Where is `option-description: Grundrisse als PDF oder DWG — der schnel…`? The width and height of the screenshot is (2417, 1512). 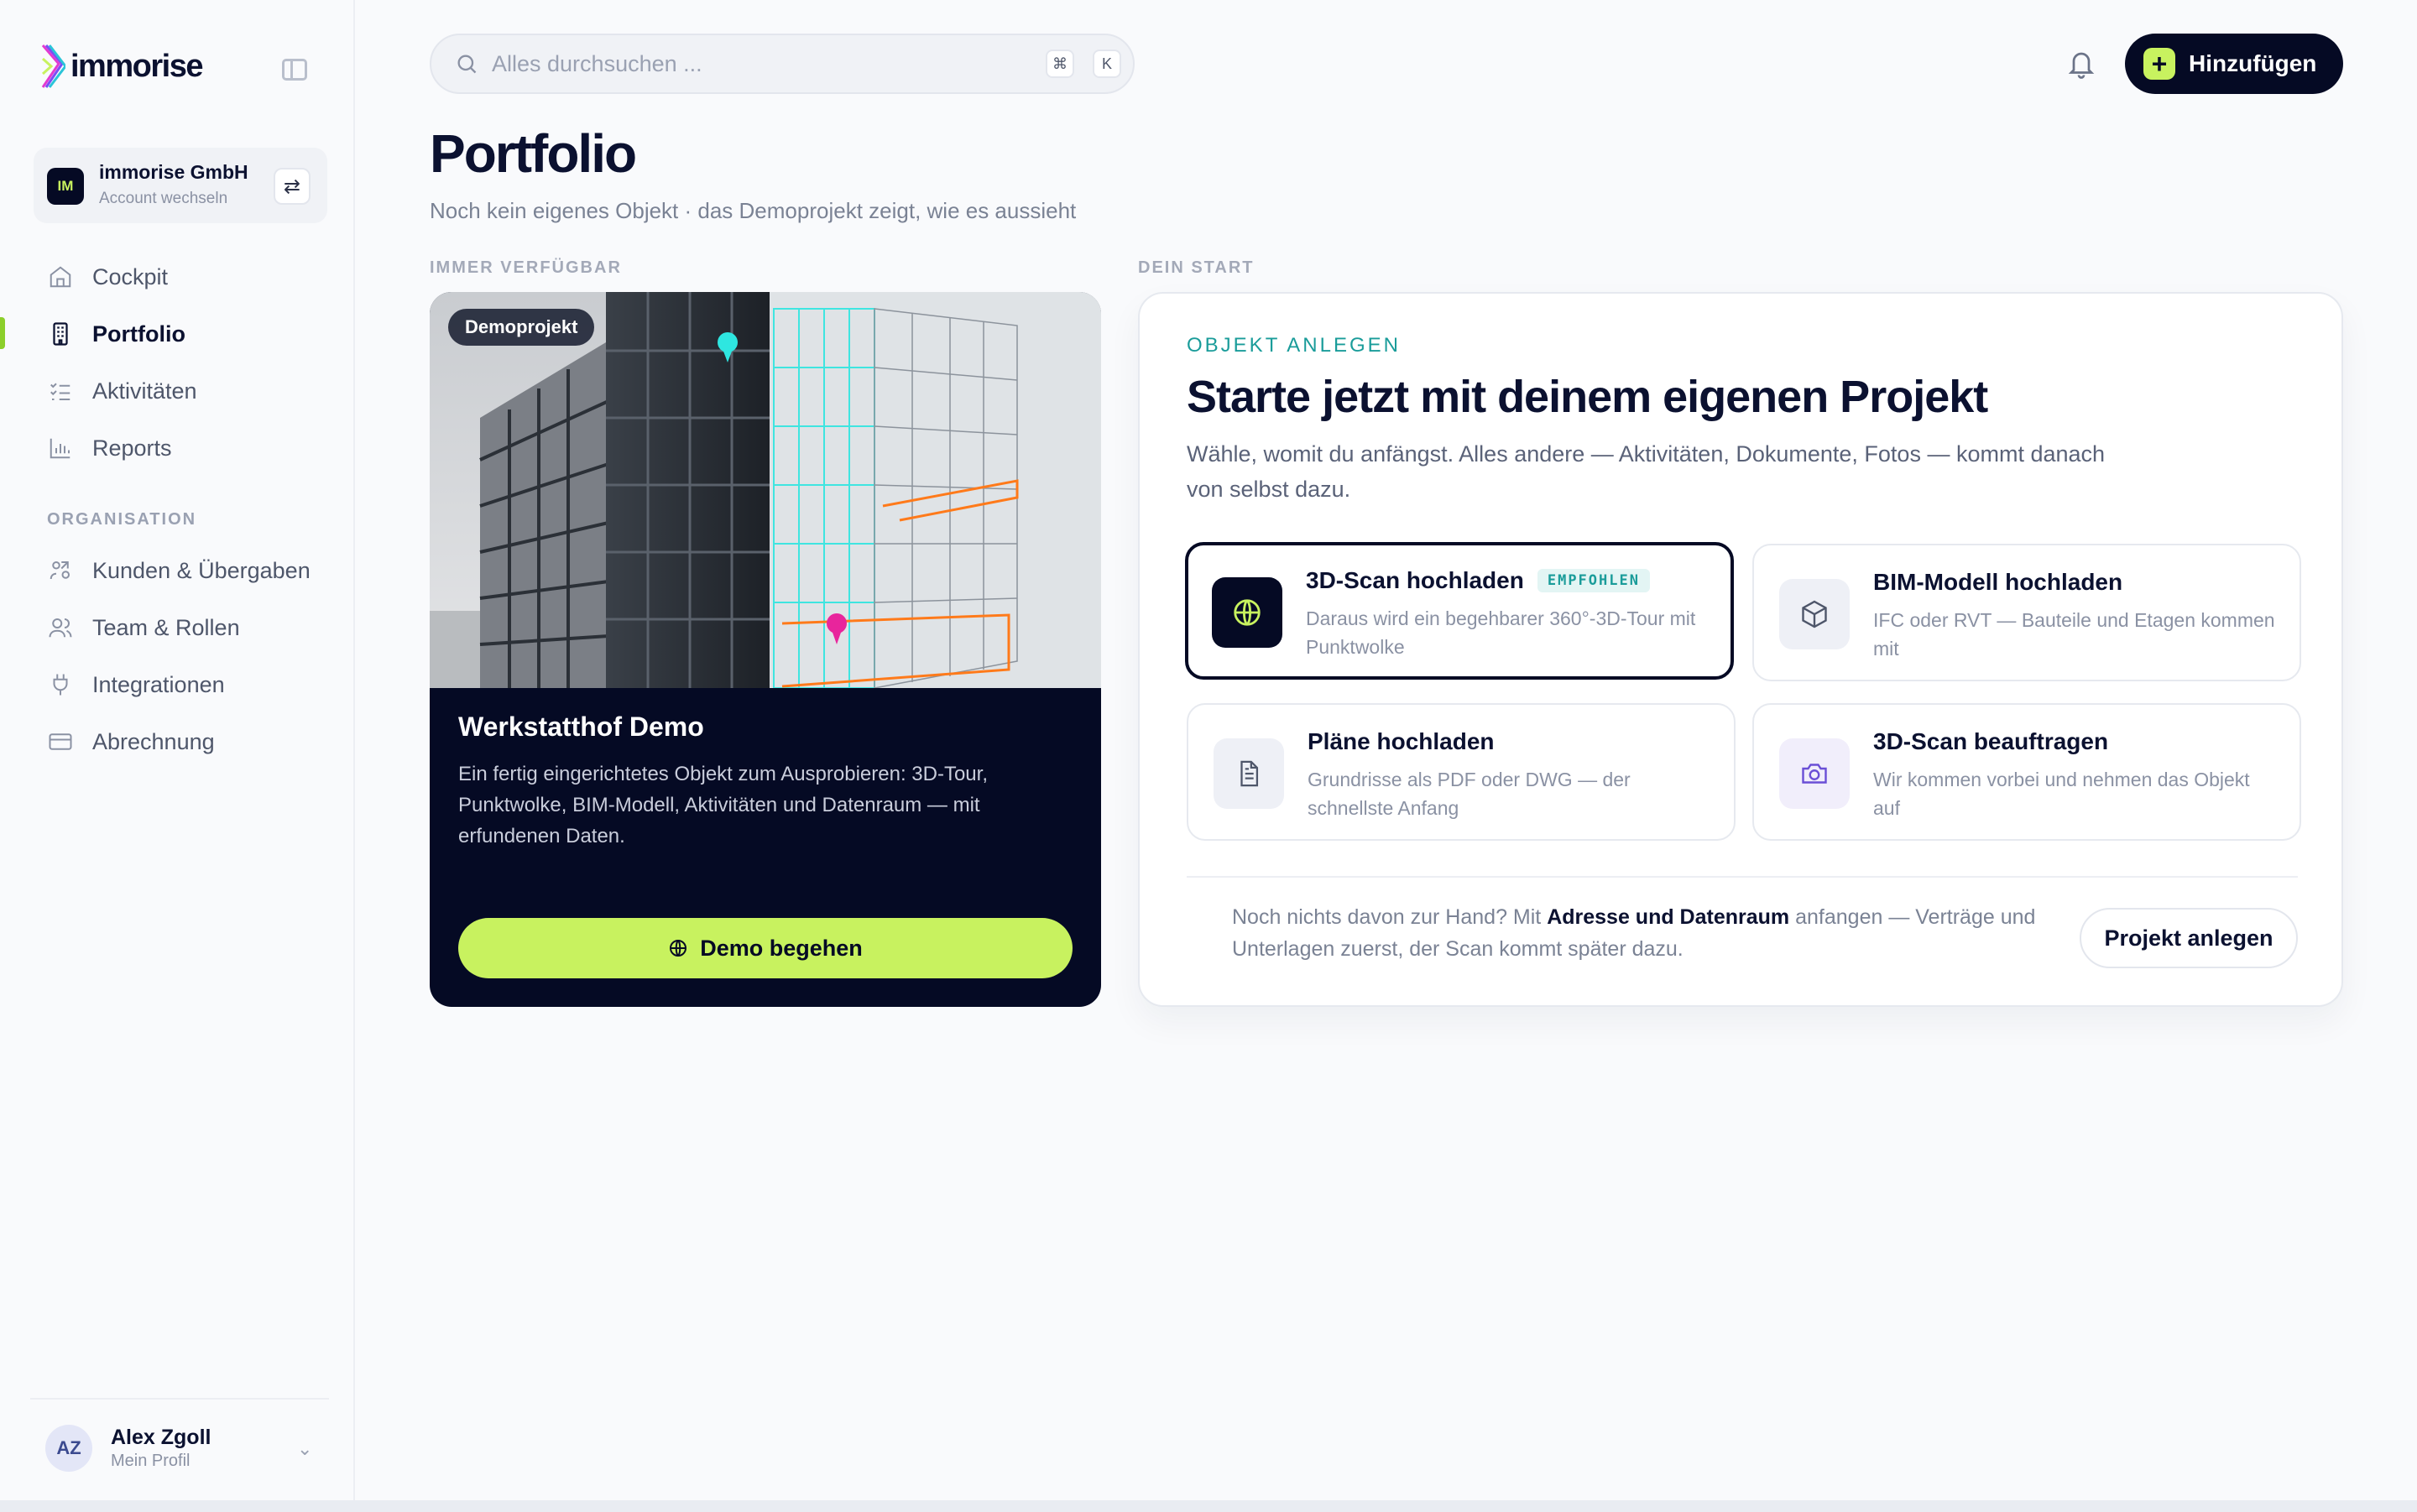 option-description: Grundrisse als PDF oder DWG — der schnel… is located at coordinates (1469, 794).